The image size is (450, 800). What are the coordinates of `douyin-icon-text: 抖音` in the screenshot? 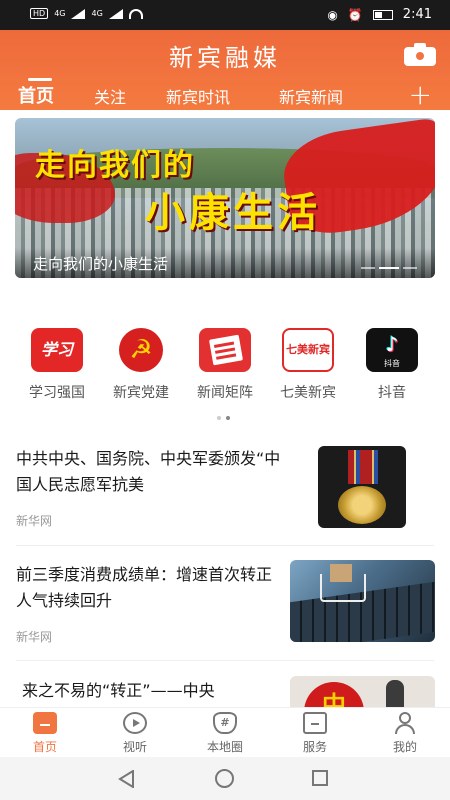 It's located at (392, 363).